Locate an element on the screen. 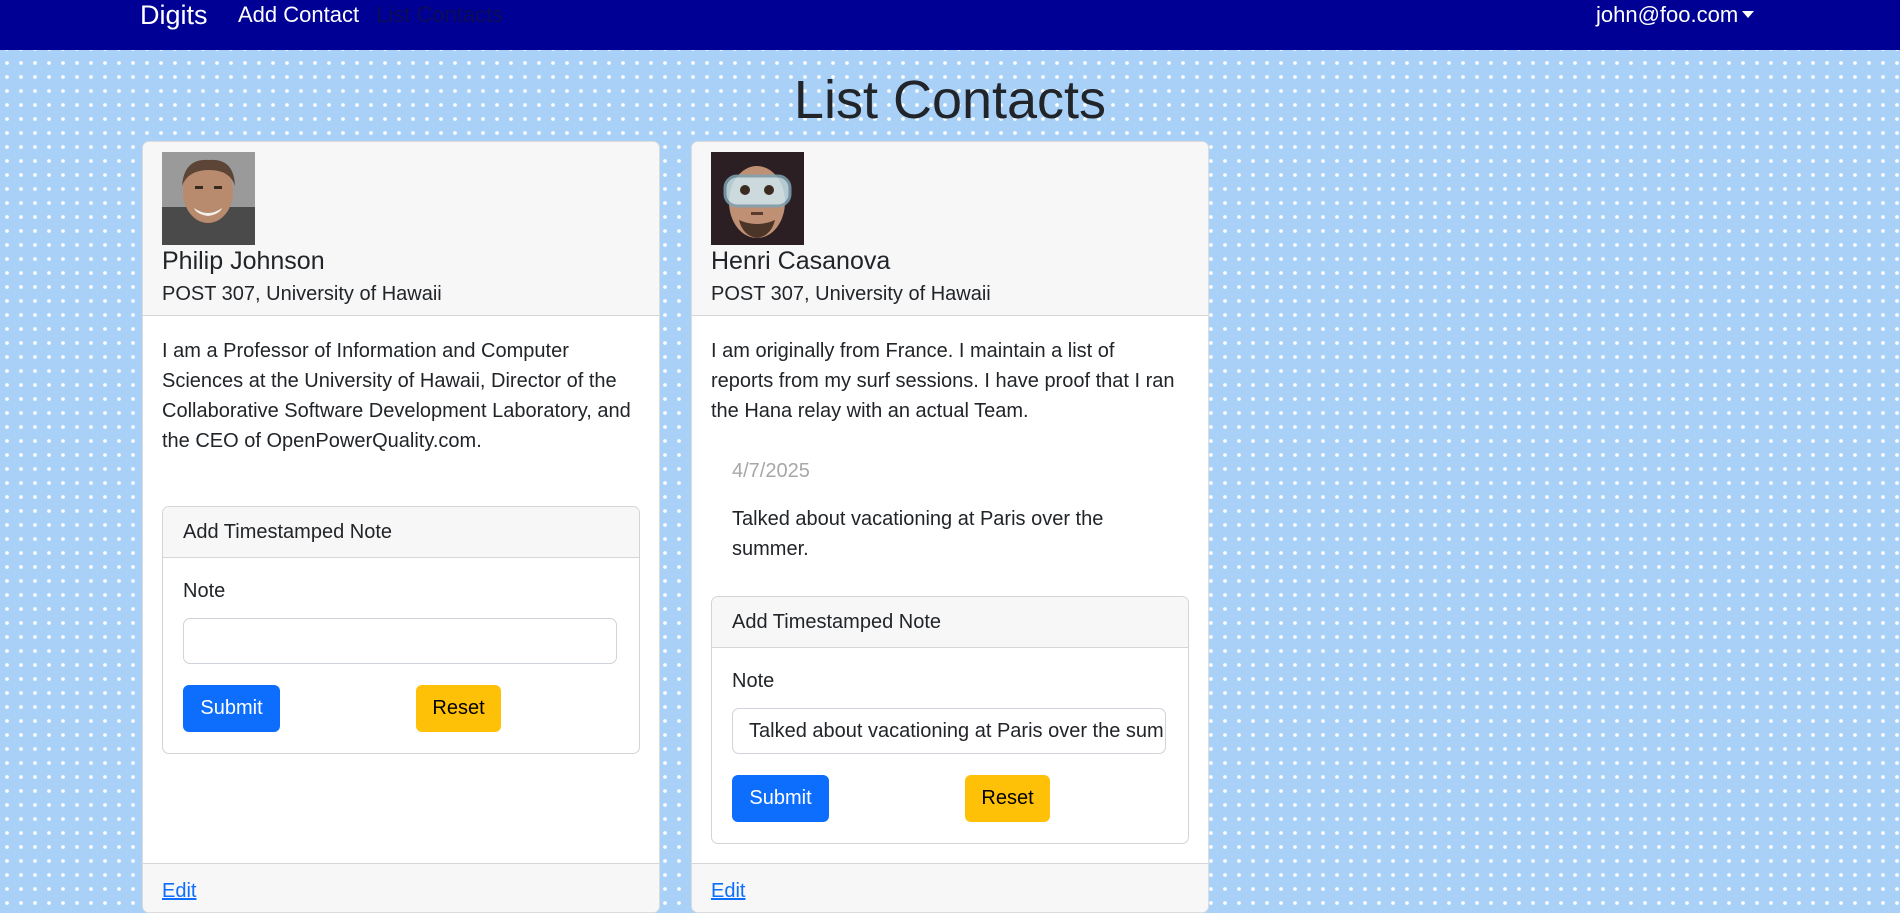 The height and width of the screenshot is (913, 1900). brand-link: Digits is located at coordinates (174, 15).